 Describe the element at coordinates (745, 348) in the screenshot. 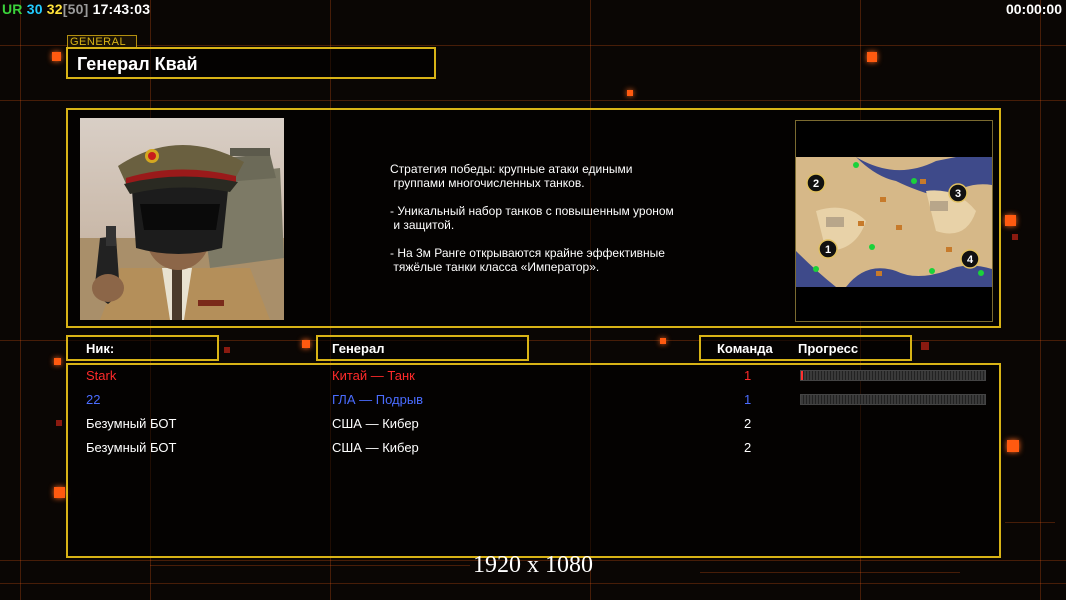

I see `header-team: Команда` at that location.